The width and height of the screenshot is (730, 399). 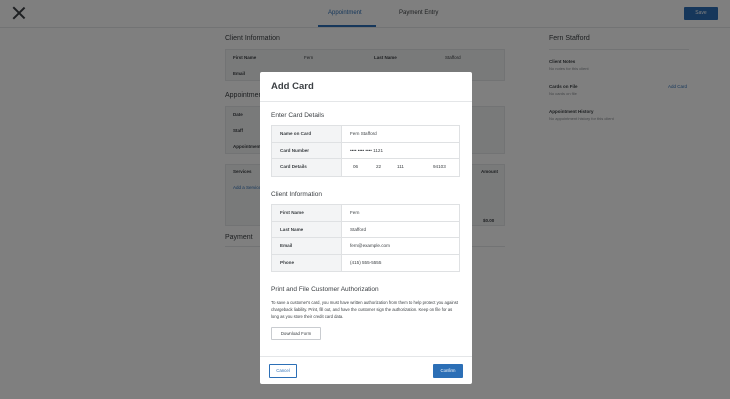 What do you see at coordinates (307, 150) in the screenshot?
I see `card-number-label: Card Number` at bounding box center [307, 150].